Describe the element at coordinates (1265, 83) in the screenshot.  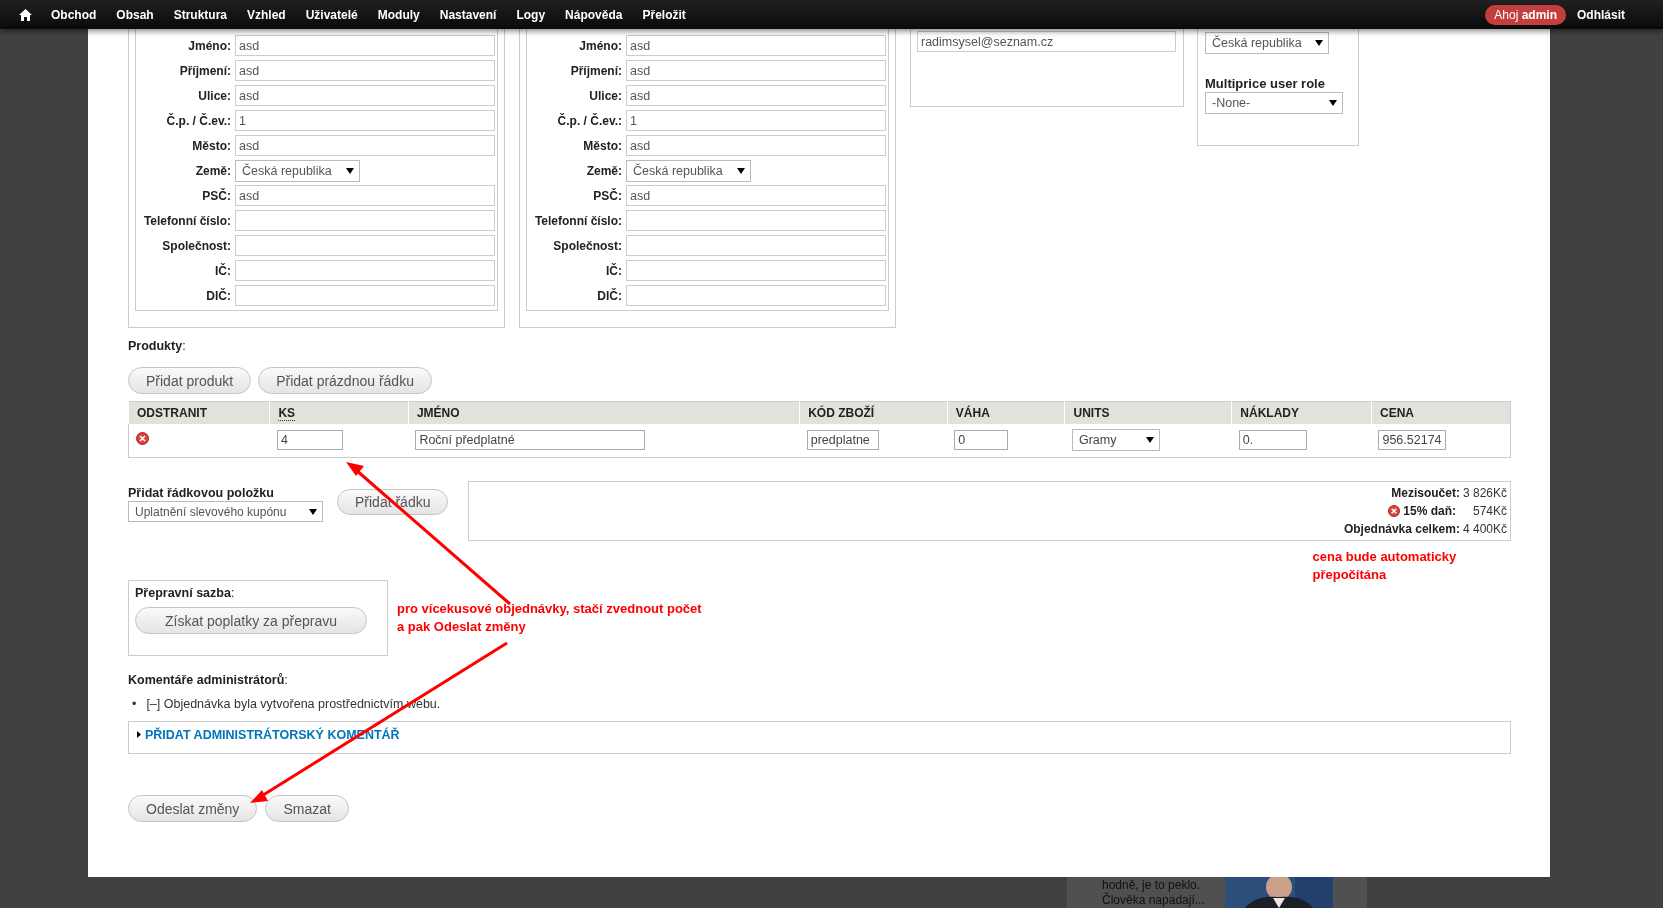
I see `field-label: Multiprice user role` at that location.